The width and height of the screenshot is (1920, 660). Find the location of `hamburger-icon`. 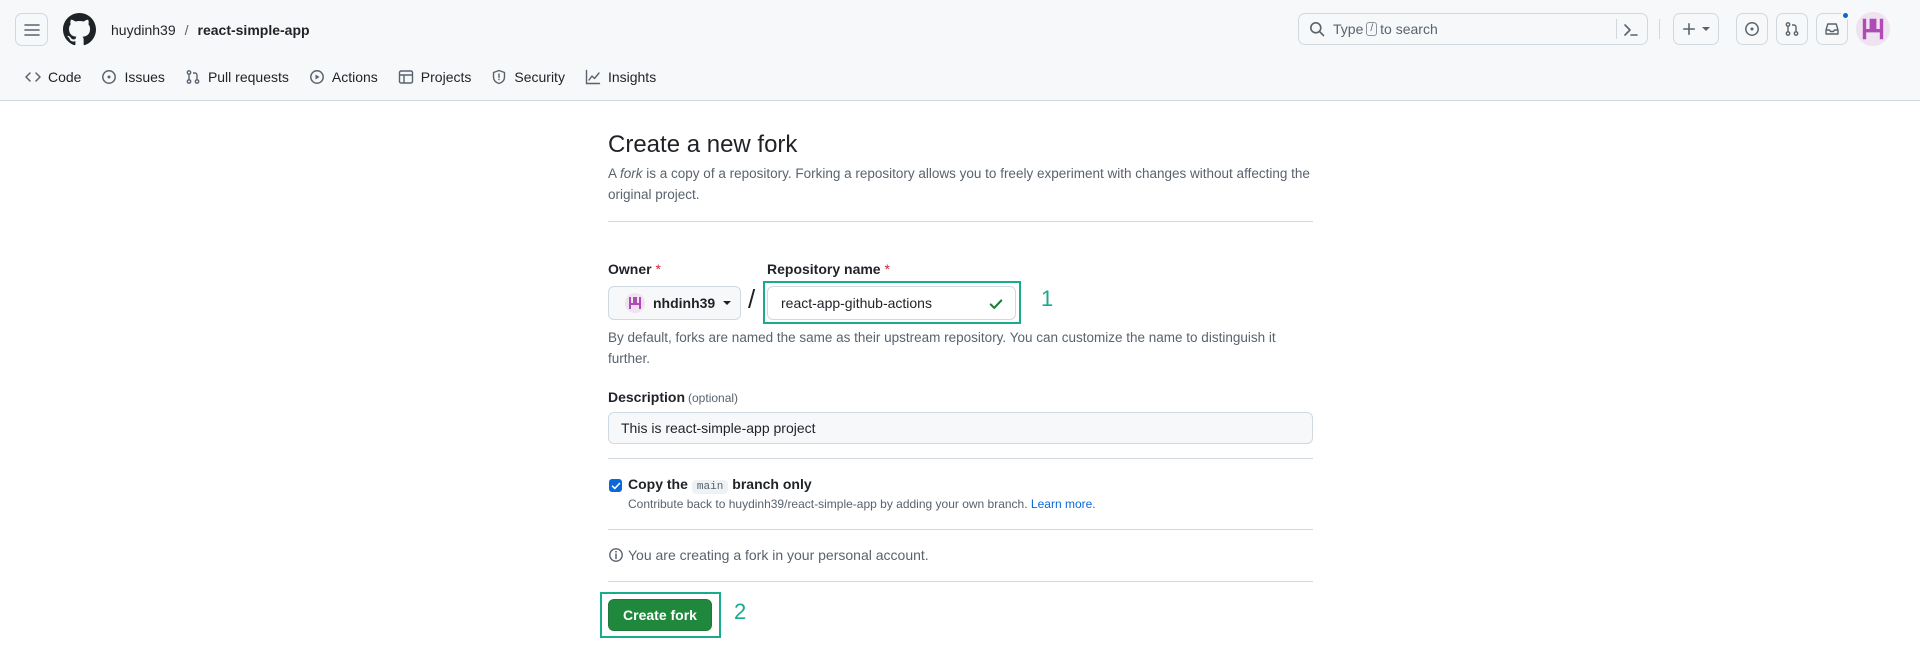

hamburger-icon is located at coordinates (31, 30).